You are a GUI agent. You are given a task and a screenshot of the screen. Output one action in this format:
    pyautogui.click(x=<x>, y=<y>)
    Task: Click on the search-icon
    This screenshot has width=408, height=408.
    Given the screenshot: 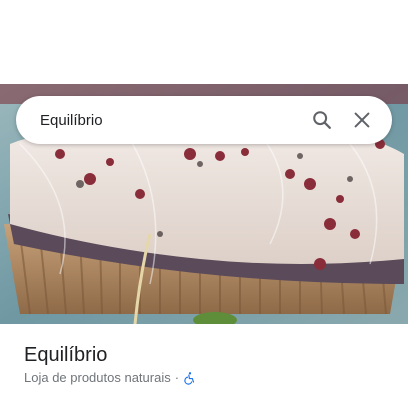 What is the action you would take?
    pyautogui.click(x=322, y=120)
    